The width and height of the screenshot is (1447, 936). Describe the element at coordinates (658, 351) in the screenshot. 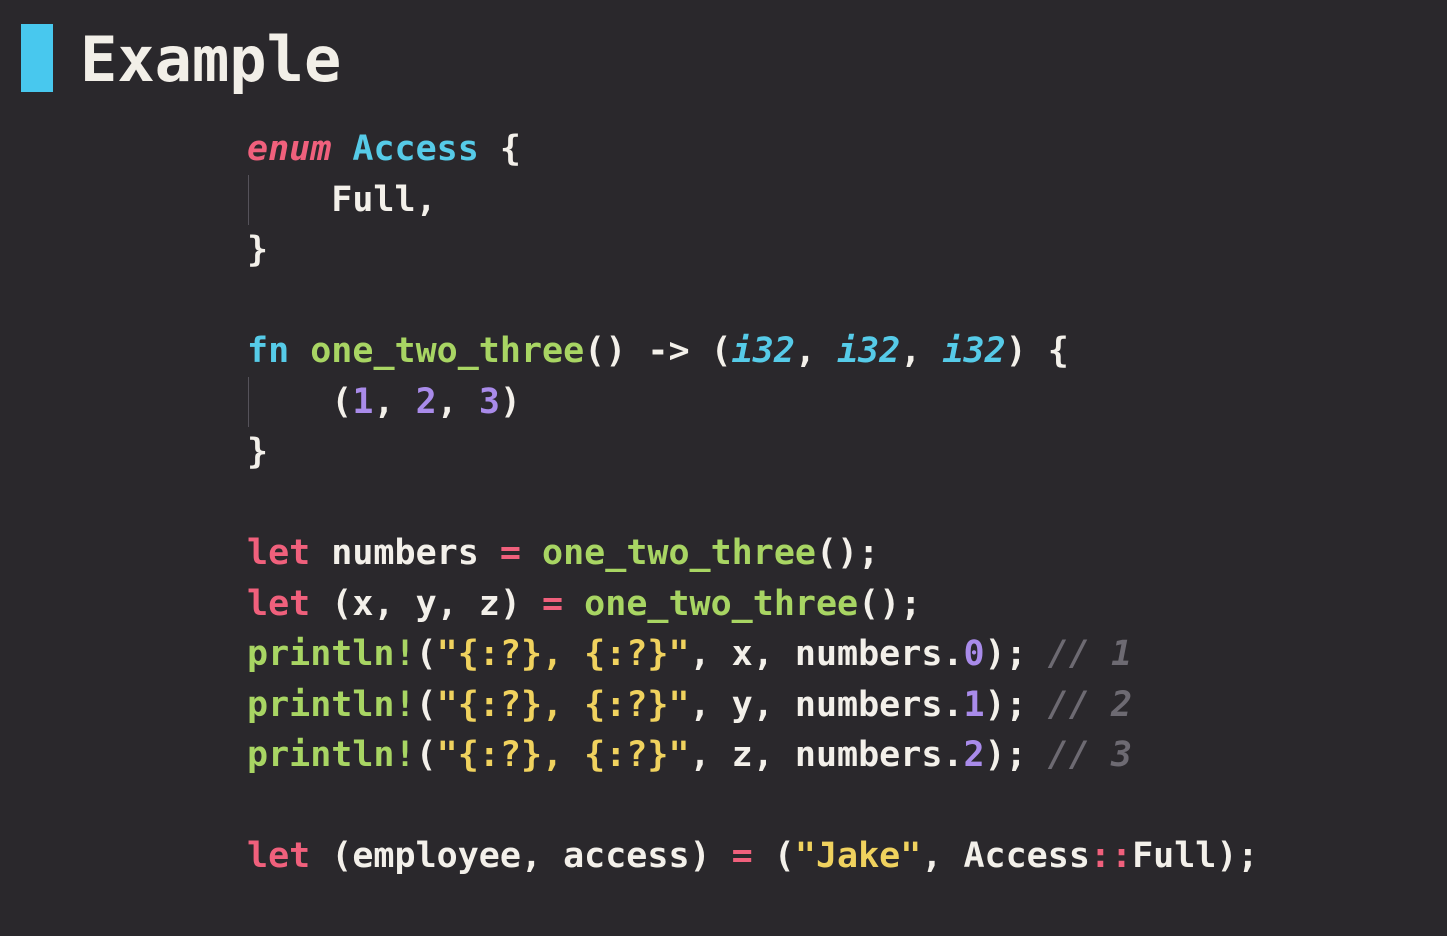

I see `punct-token: () -> (` at that location.